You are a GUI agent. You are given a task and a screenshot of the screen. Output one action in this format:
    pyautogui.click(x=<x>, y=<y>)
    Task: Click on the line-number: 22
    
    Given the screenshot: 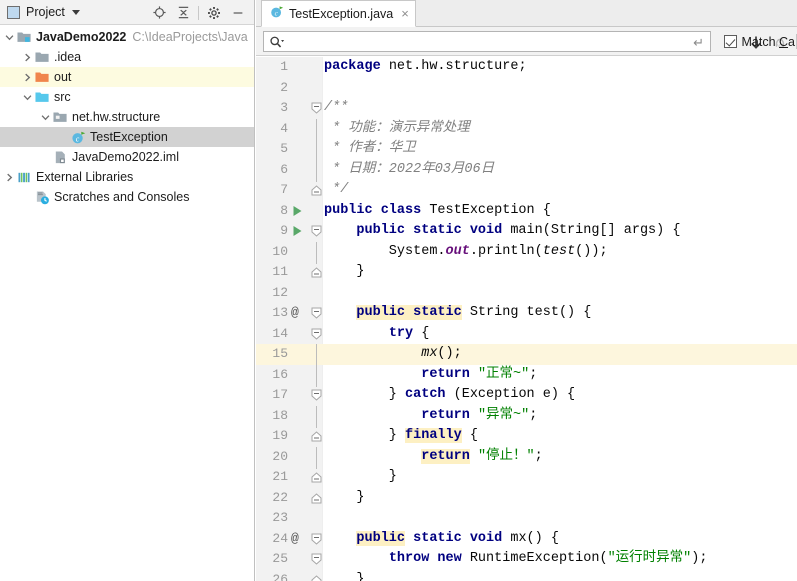 What is the action you would take?
    pyautogui.click(x=280, y=497)
    